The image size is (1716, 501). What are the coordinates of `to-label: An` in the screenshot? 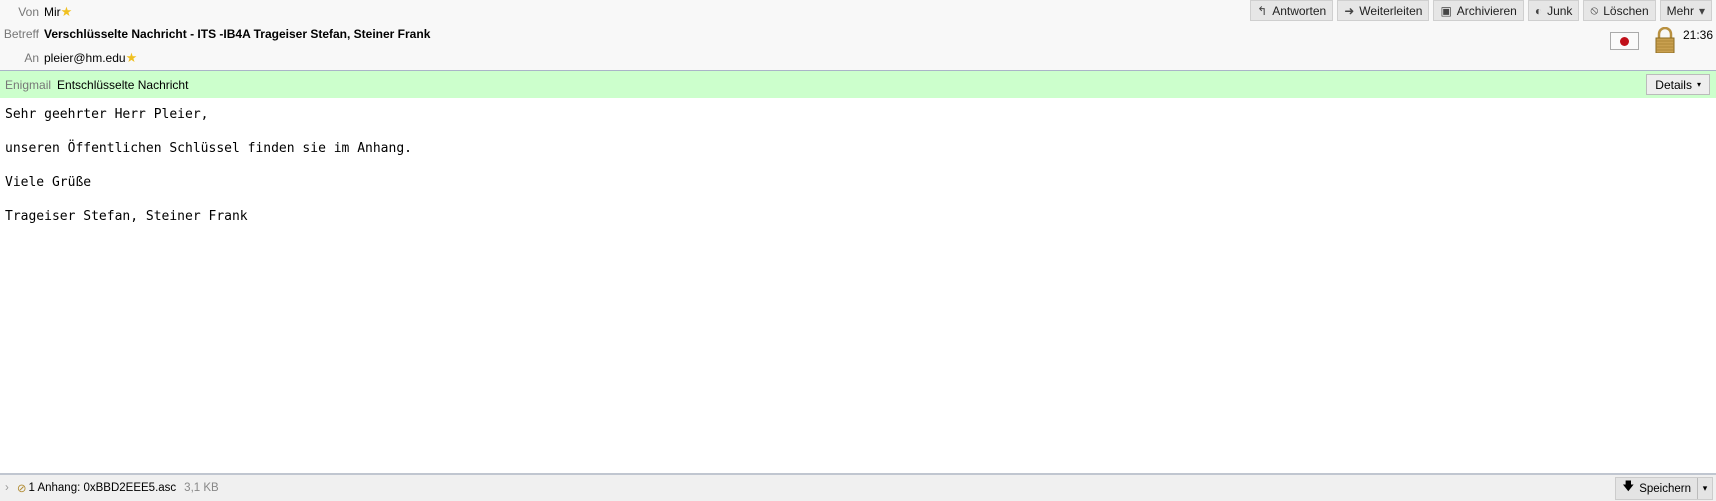 It's located at (31, 58).